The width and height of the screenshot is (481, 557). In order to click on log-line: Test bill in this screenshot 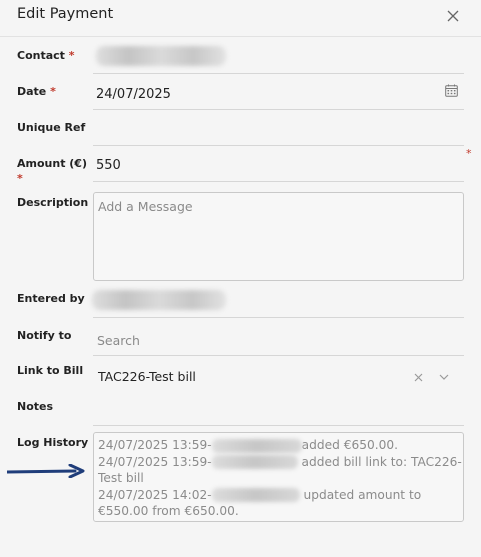, I will do `click(121, 478)`.